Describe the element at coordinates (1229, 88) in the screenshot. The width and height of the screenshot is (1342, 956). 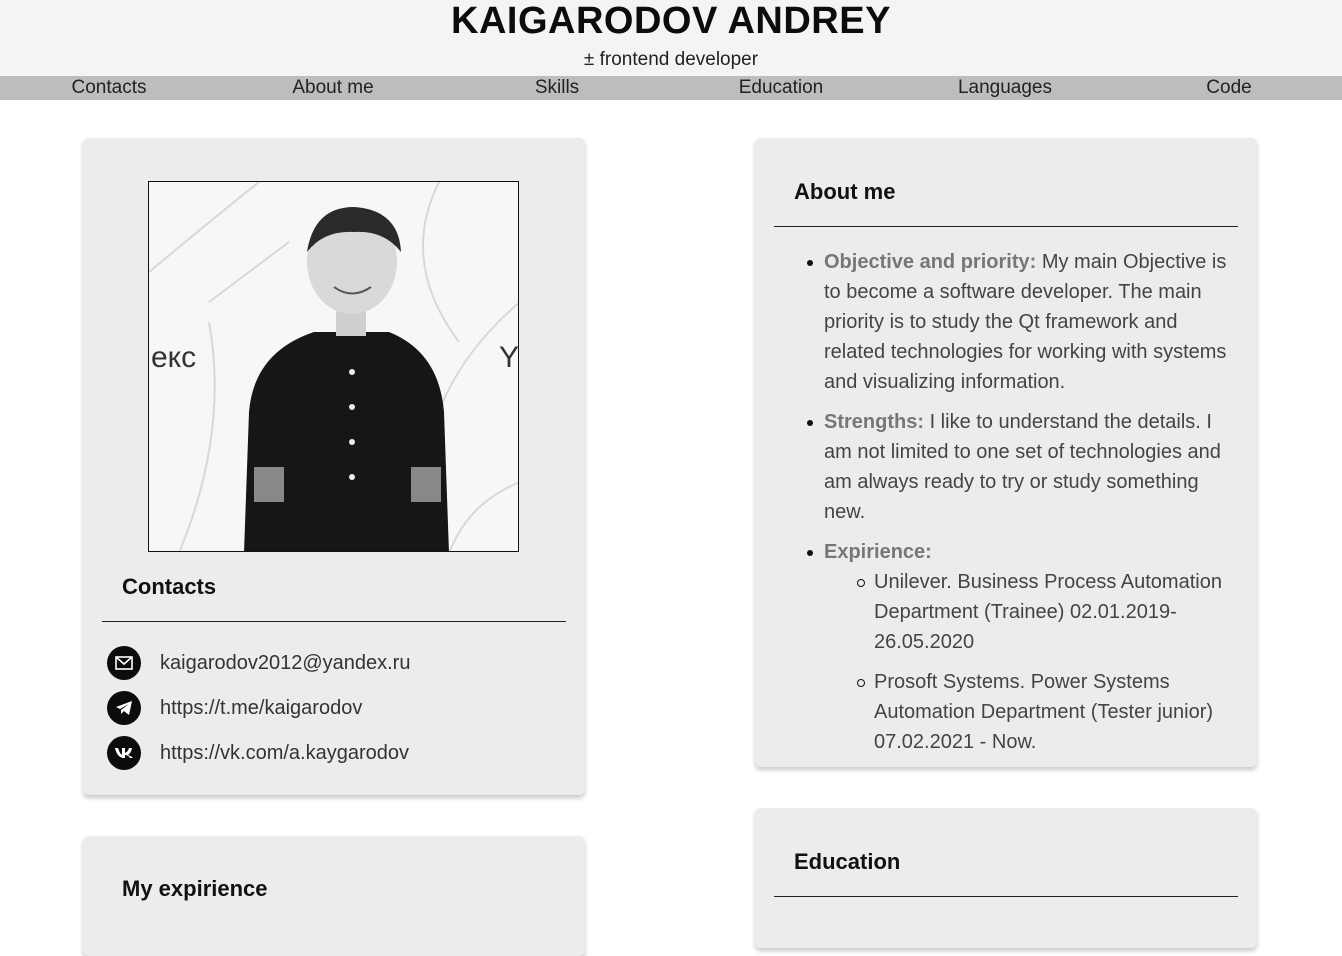
I see `nav-item-code: Code` at that location.